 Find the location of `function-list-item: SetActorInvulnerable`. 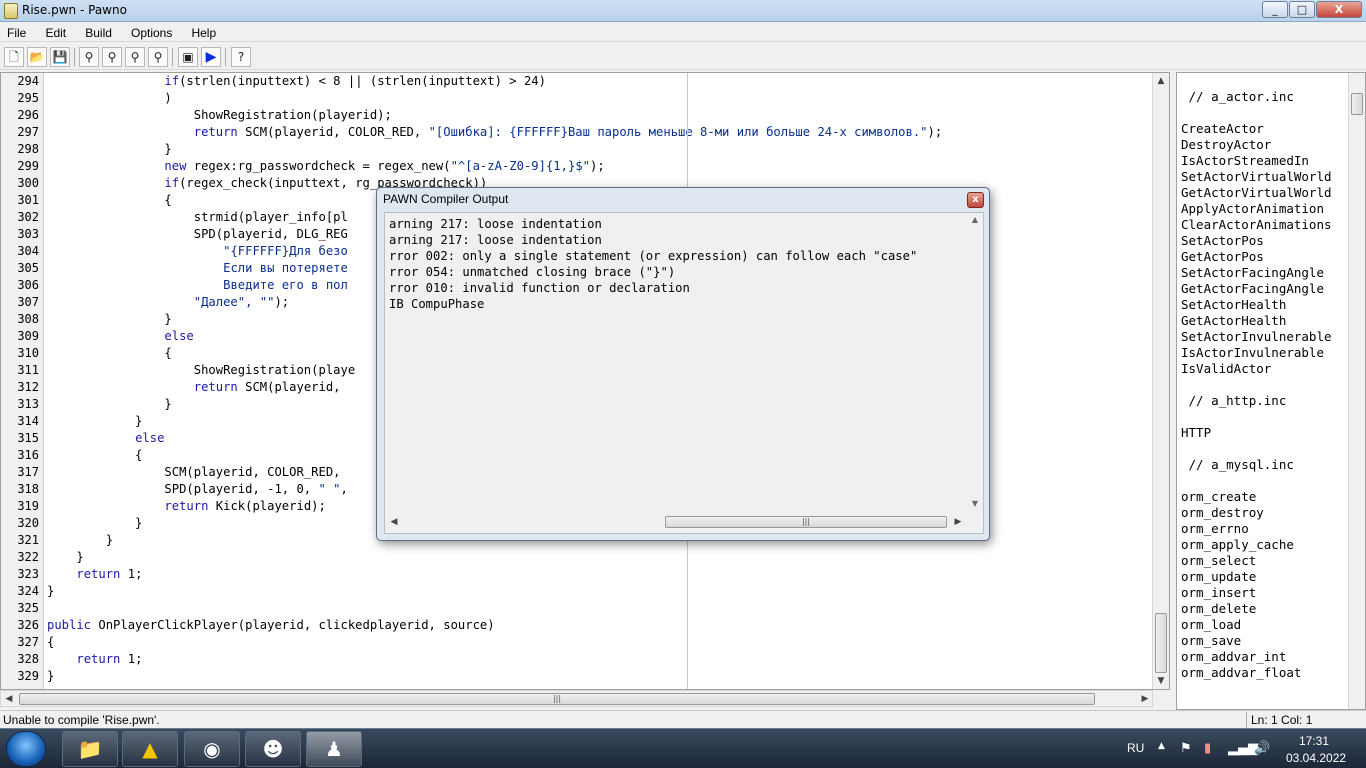

function-list-item: SetActorInvulnerable is located at coordinates (1256, 336).